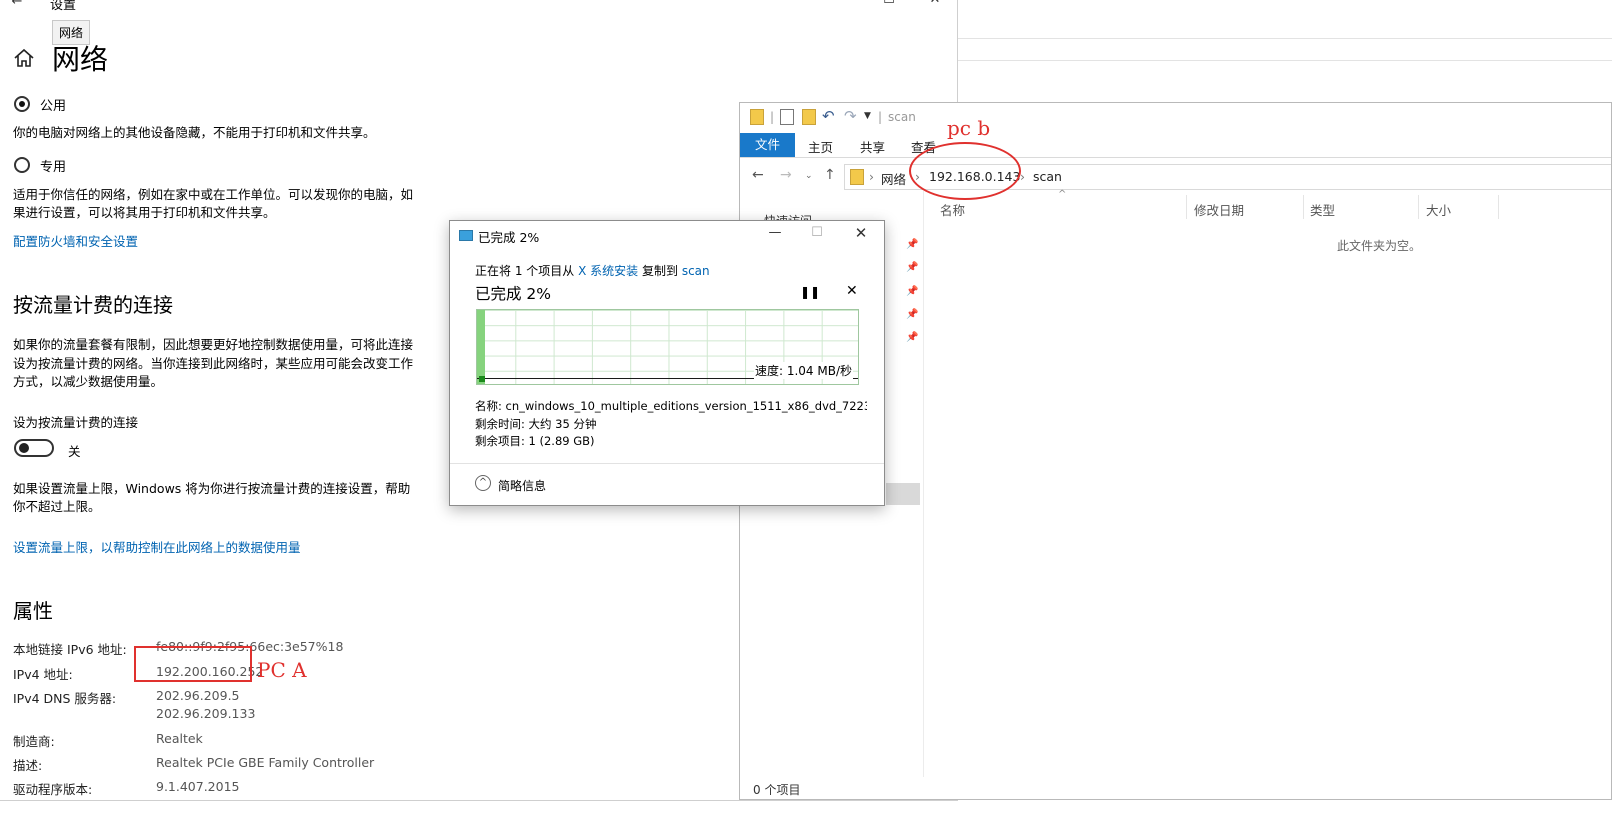  I want to click on metered-description-line3: 方式，以减少数据使用量。, so click(88, 381).